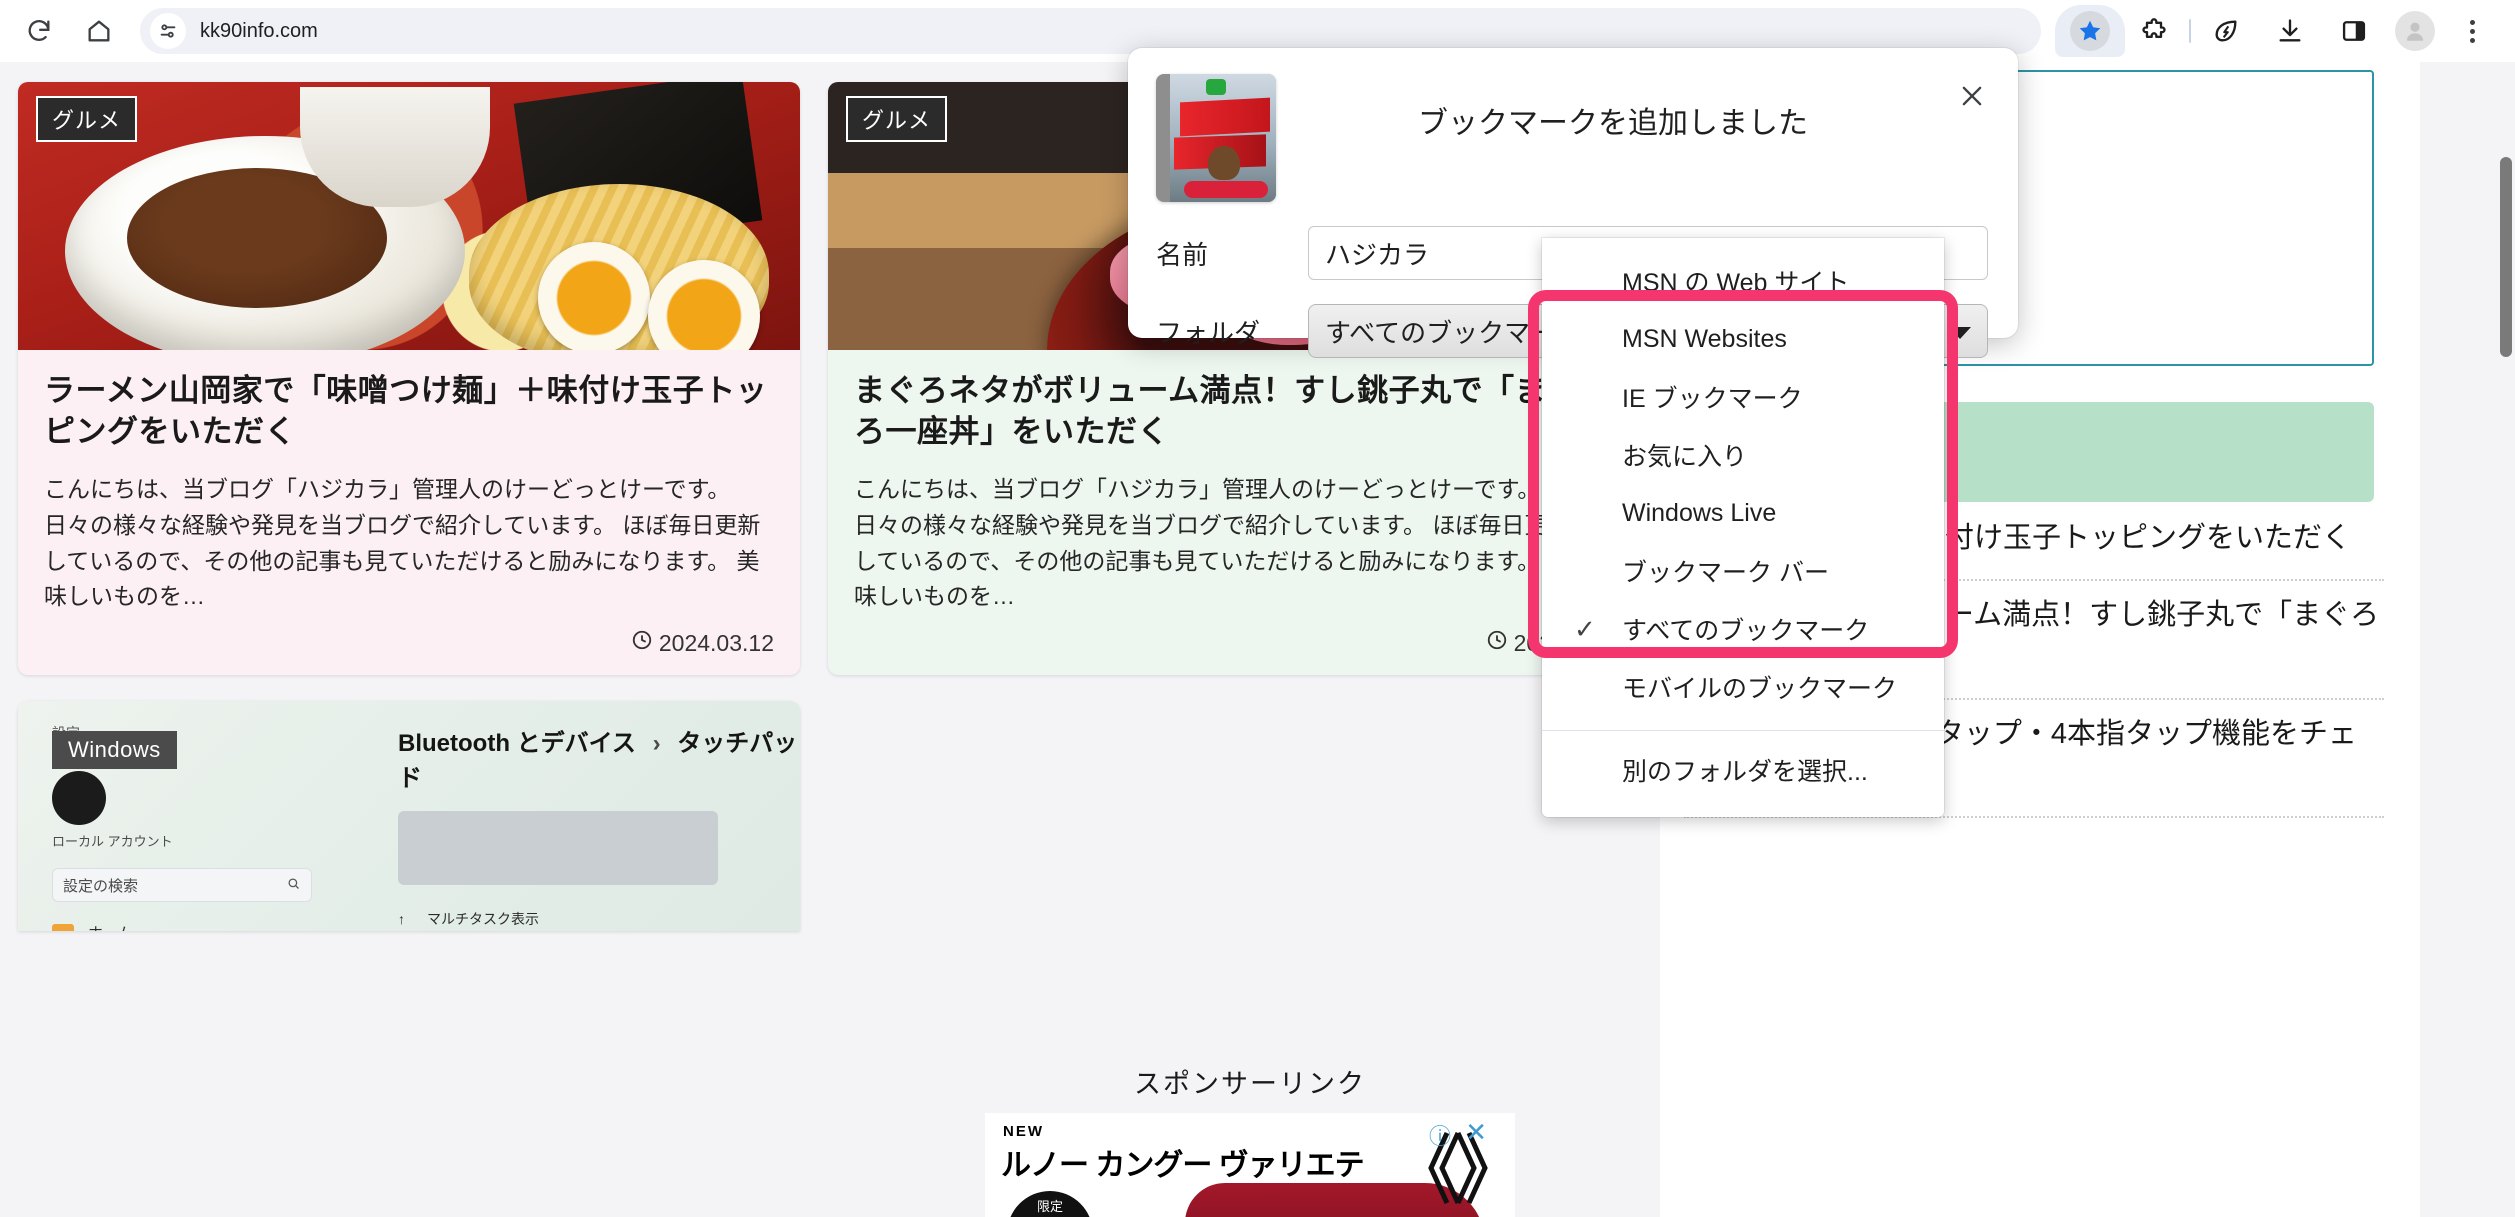 This screenshot has width=2515, height=1217. Describe the element at coordinates (1712, 399) in the screenshot. I see `dropdown-item-label: IE ブックマーク` at that location.